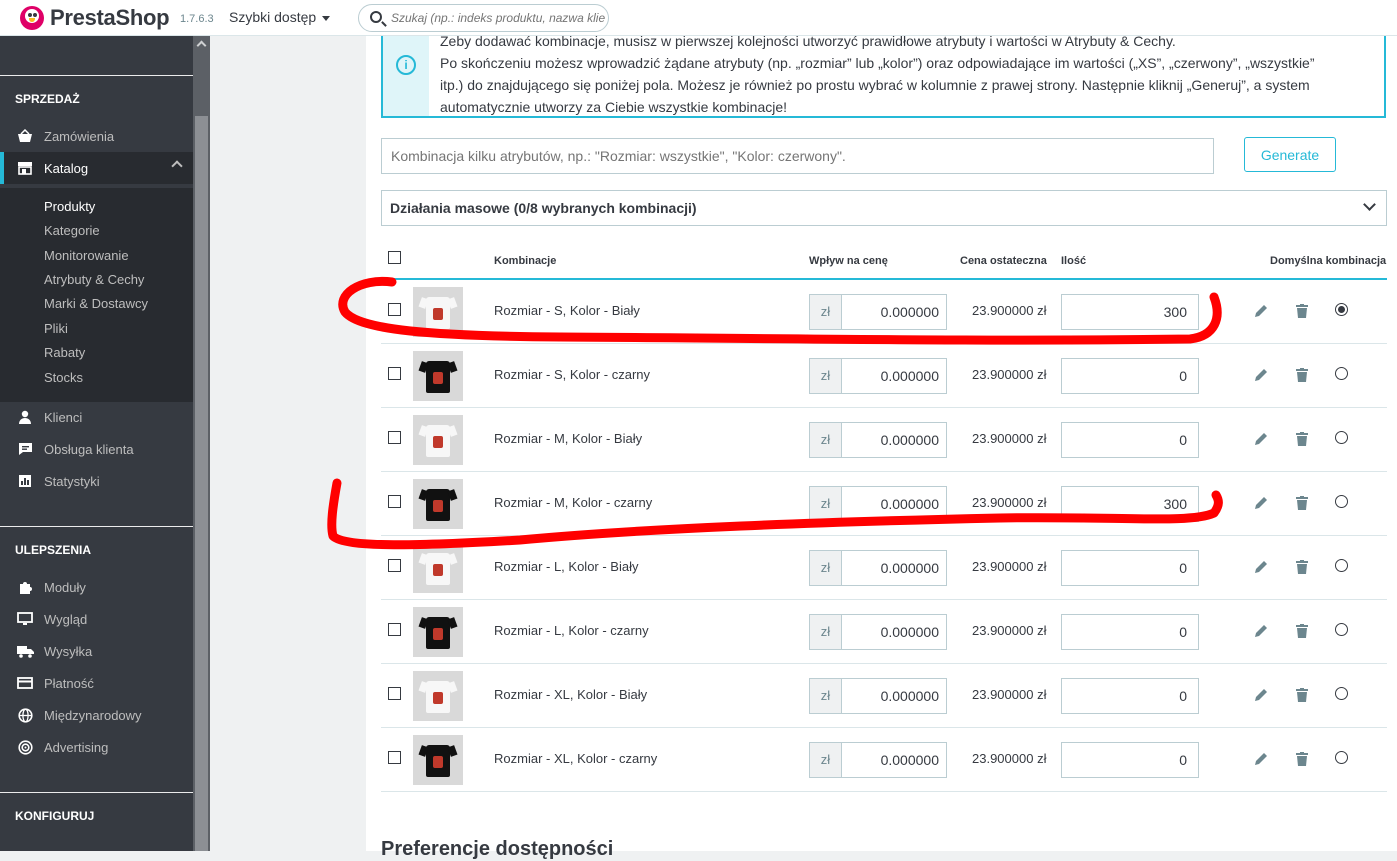  What do you see at coordinates (110, 18) in the screenshot?
I see `logo-text: PrestaShop` at bounding box center [110, 18].